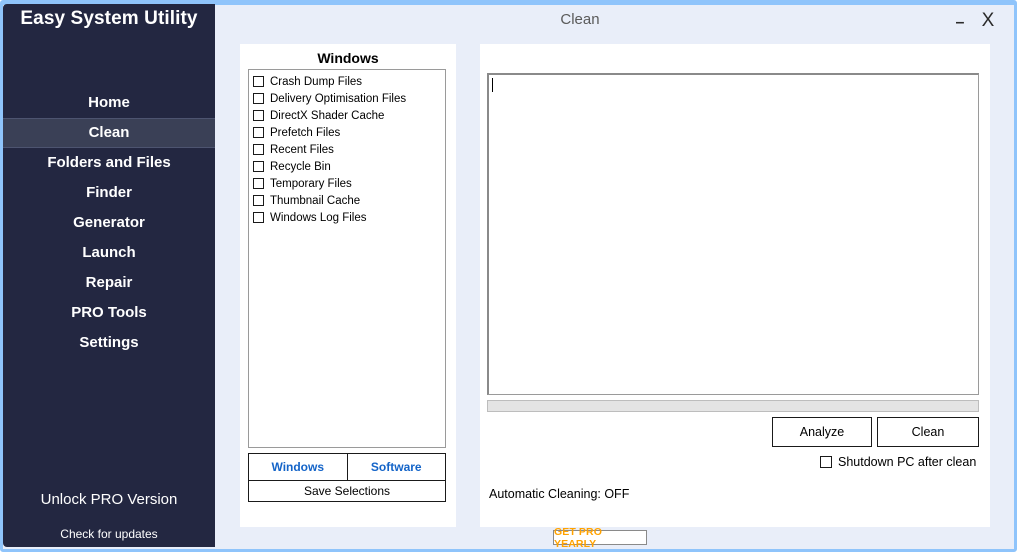 The height and width of the screenshot is (552, 1017). Describe the element at coordinates (109, 133) in the screenshot. I see `sidebar-item-clean: Clean` at that location.